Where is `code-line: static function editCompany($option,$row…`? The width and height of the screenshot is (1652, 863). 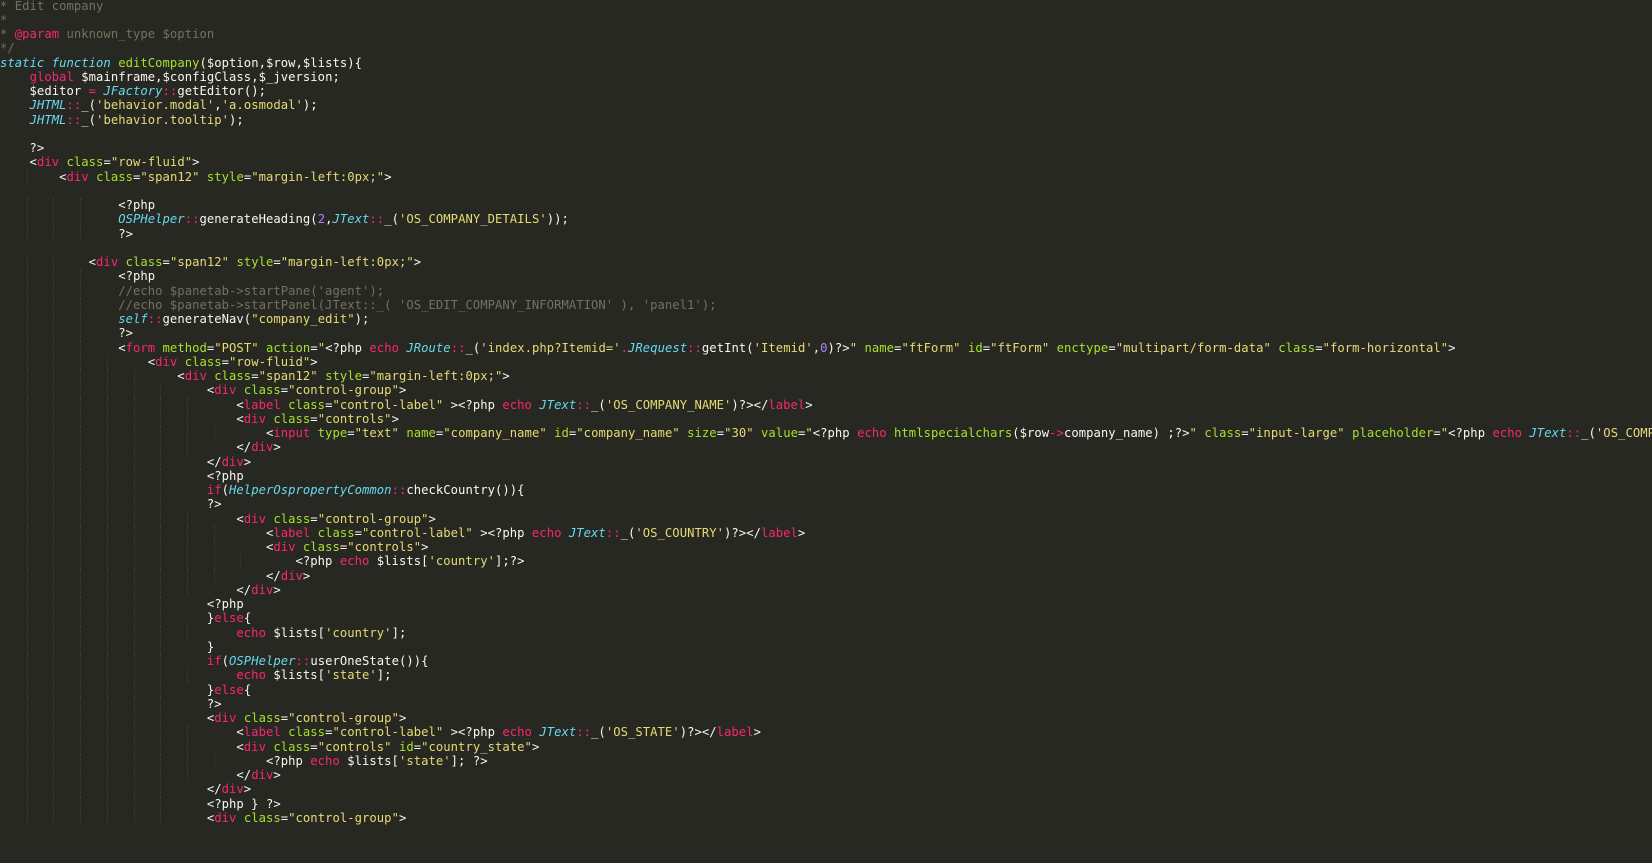 code-line: static function editCompany($option,$row… is located at coordinates (181, 63).